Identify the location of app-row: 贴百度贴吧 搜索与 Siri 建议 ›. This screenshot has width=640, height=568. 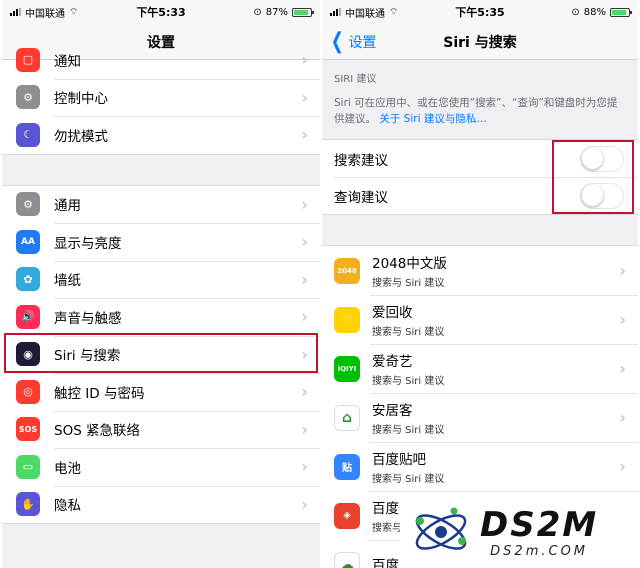
(480, 466).